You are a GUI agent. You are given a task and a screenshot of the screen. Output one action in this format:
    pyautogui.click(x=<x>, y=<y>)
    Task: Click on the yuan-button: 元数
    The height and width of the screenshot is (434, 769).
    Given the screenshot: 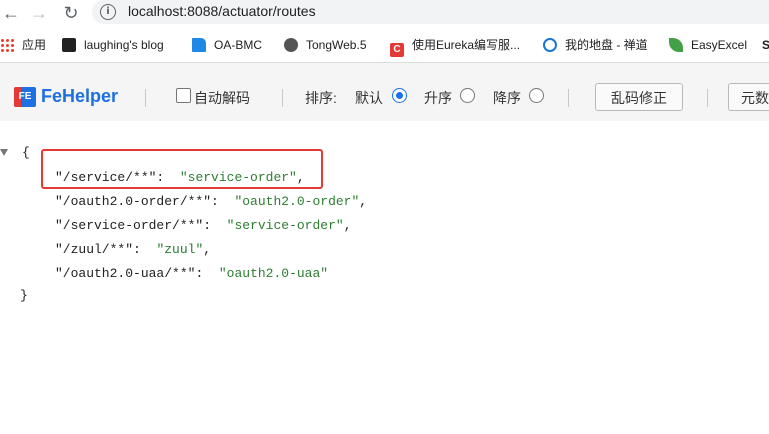 What is the action you would take?
    pyautogui.click(x=748, y=97)
    